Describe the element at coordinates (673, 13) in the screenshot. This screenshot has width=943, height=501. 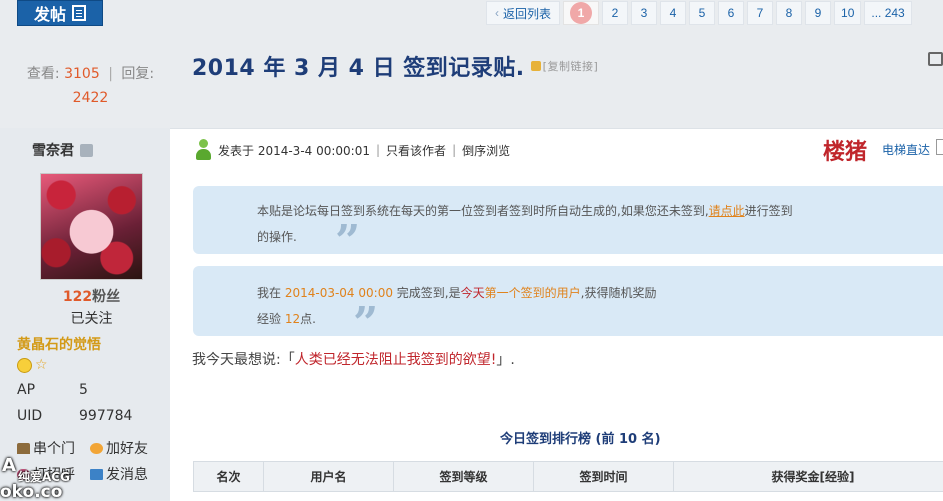
I see `page-link: 4` at that location.